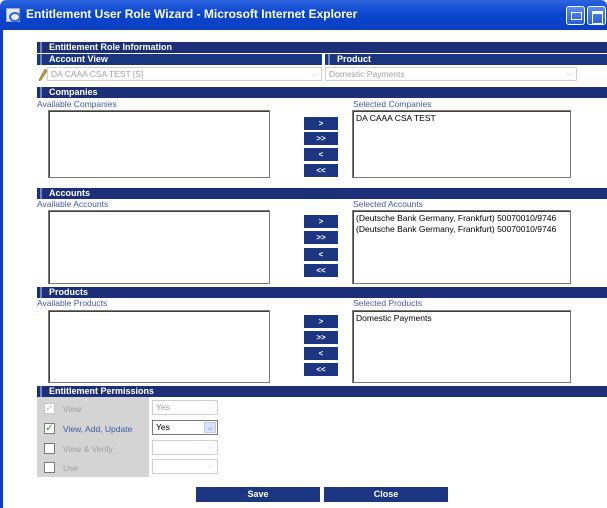 The width and height of the screenshot is (607, 508). I want to click on view-verify-label: View & Verify, so click(88, 449).